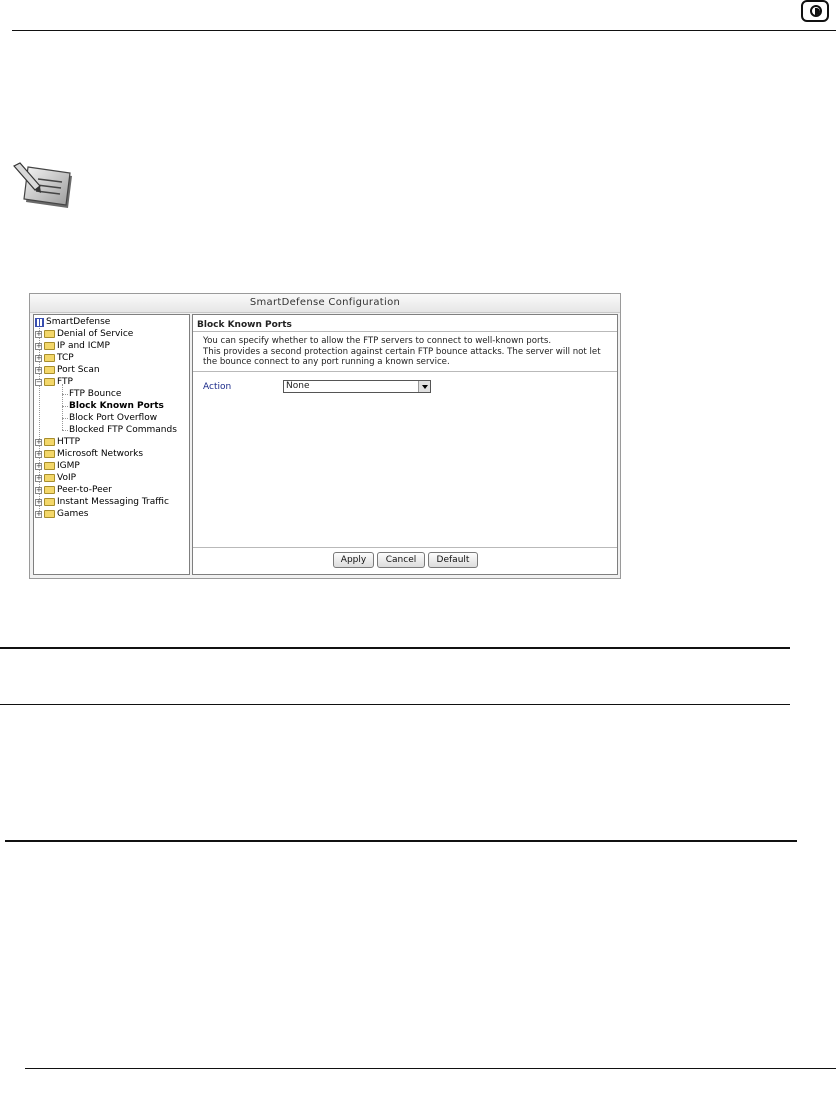 The height and width of the screenshot is (1095, 836). Describe the element at coordinates (102, 502) in the screenshot. I see `tree-item-instant-messaging-traffic: + Instant Messaging Traffic` at that location.